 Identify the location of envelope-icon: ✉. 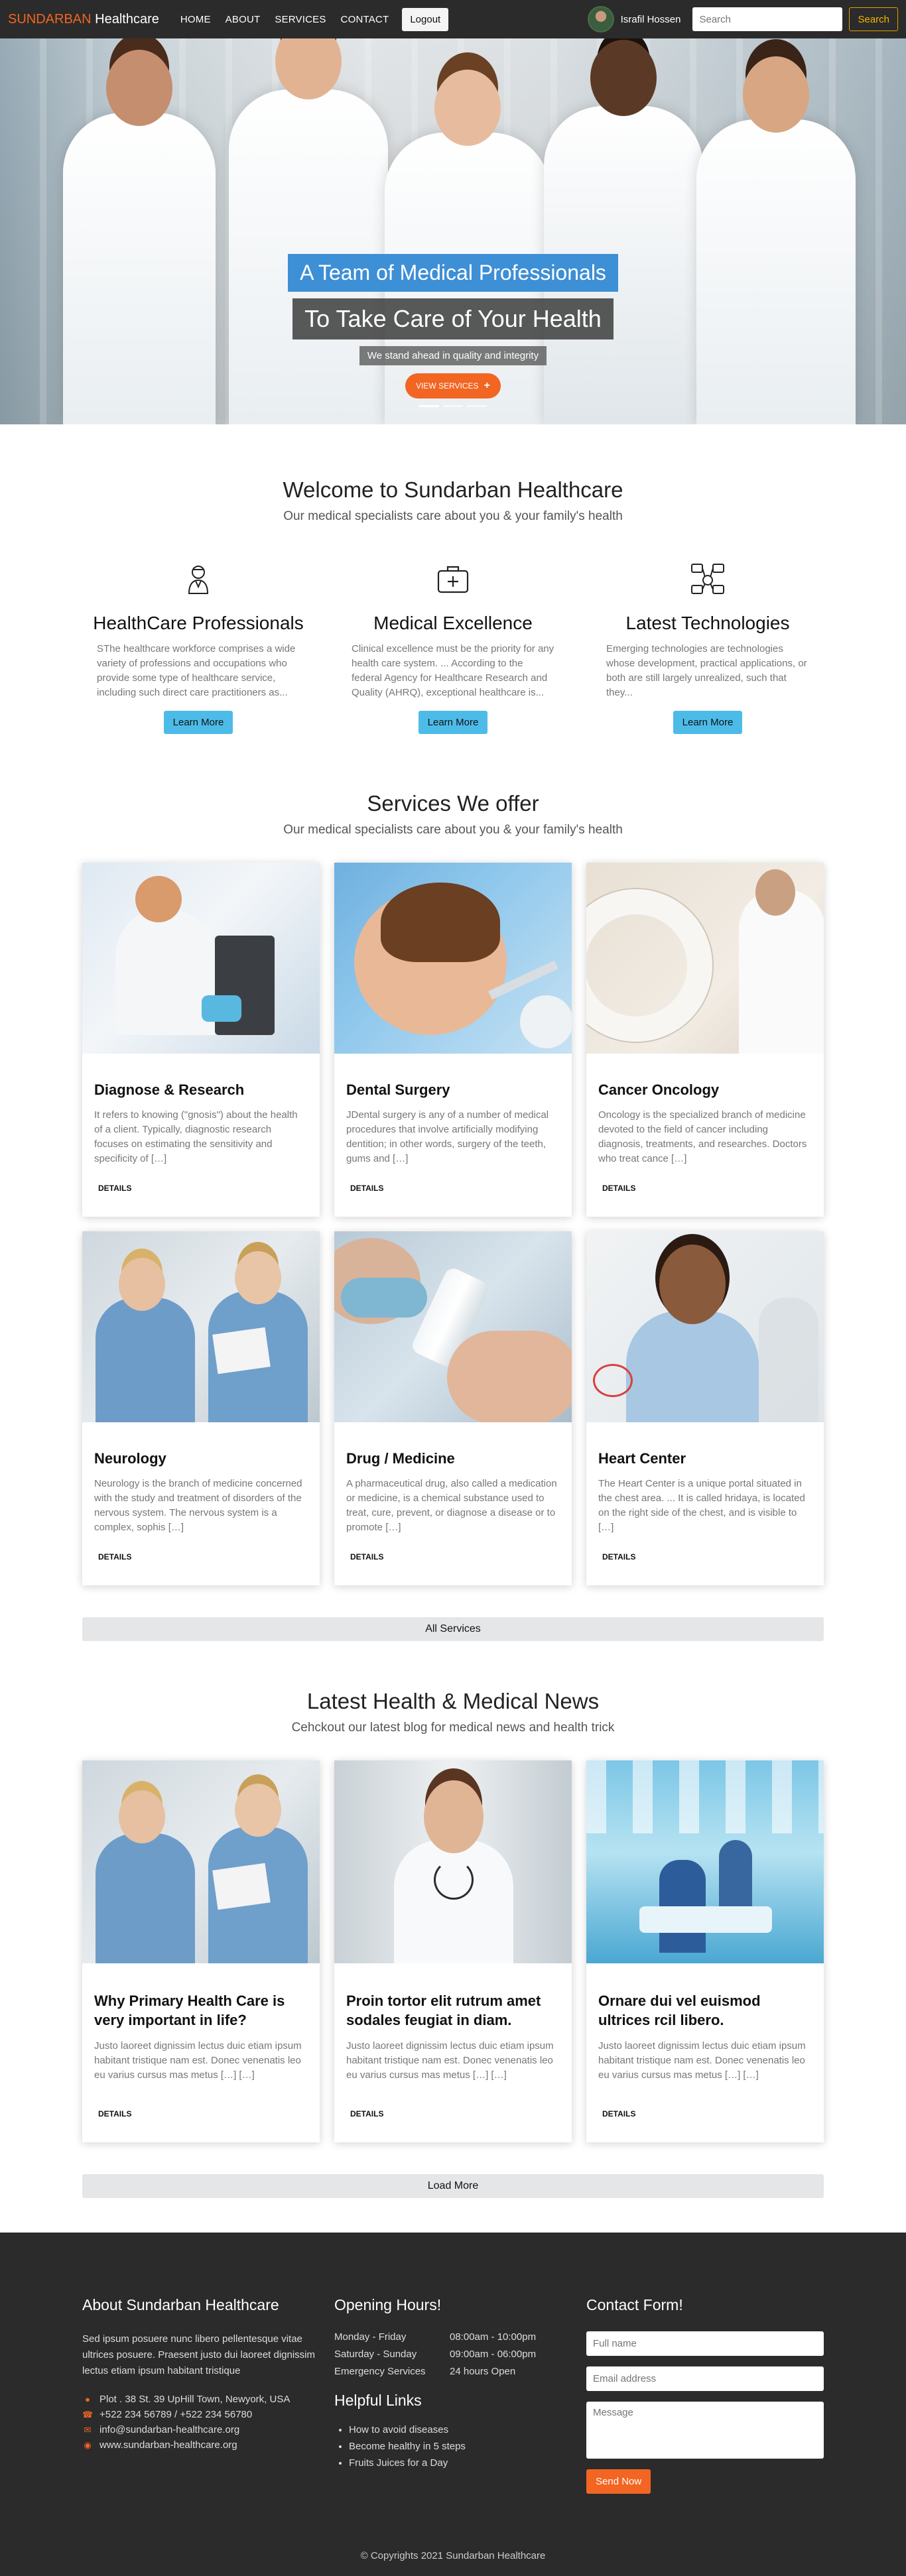
(88, 2429).